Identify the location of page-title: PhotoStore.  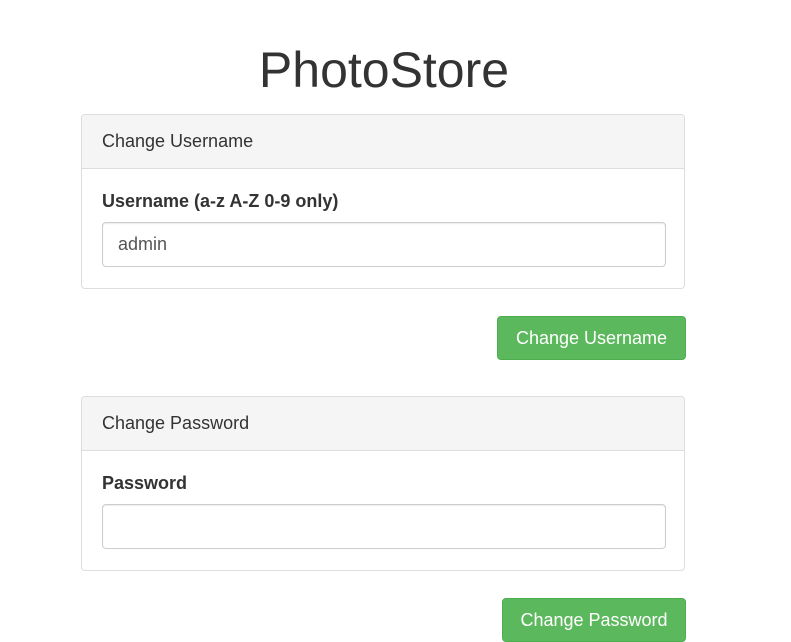
(384, 70).